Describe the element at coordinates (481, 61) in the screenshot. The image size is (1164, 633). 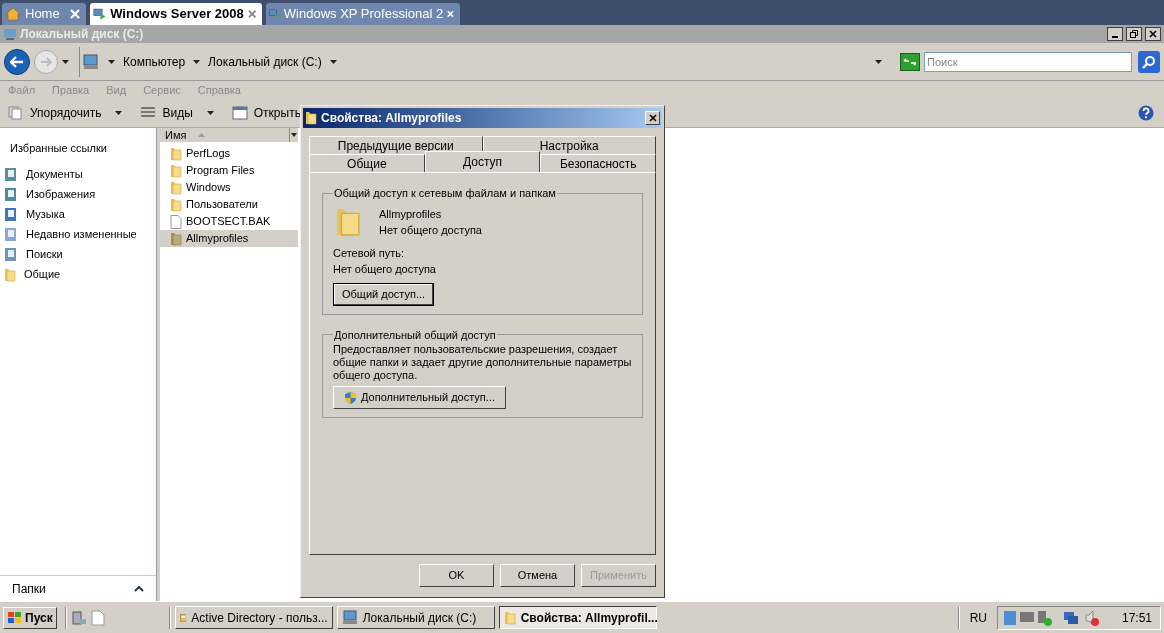
I see `address-field: Компьютер Локальный диск (C:)` at that location.